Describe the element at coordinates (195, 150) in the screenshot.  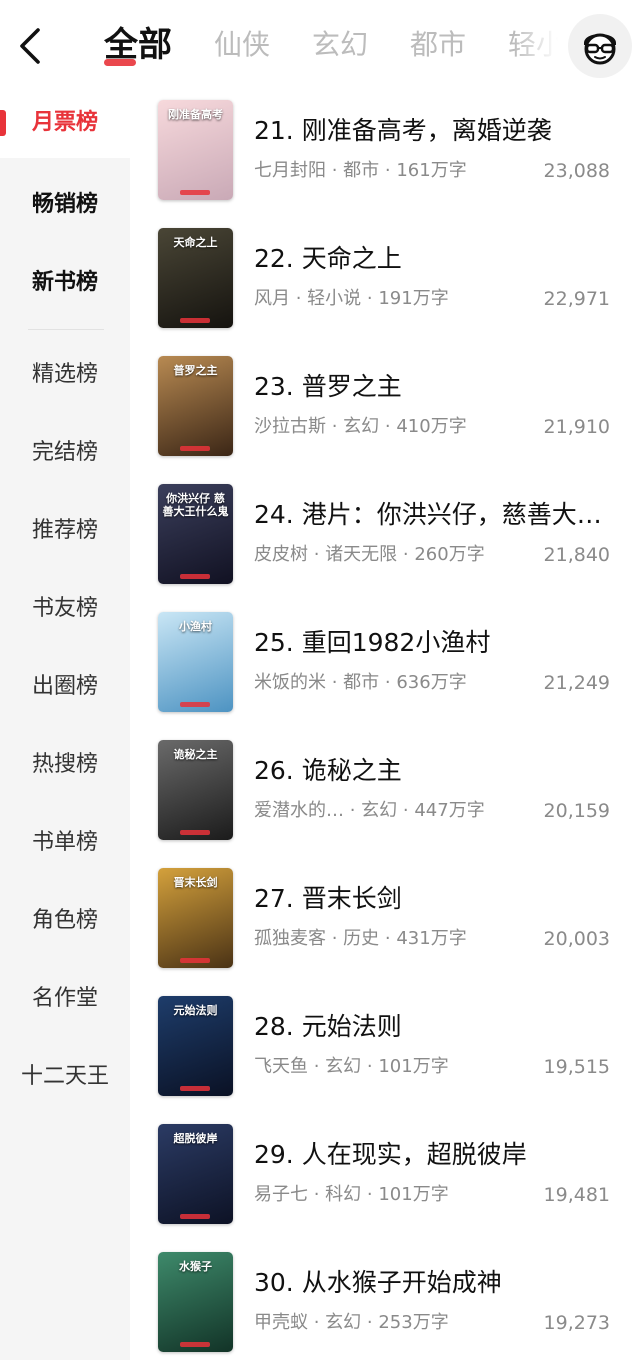
I see `book-cover: 刚准备高考` at that location.